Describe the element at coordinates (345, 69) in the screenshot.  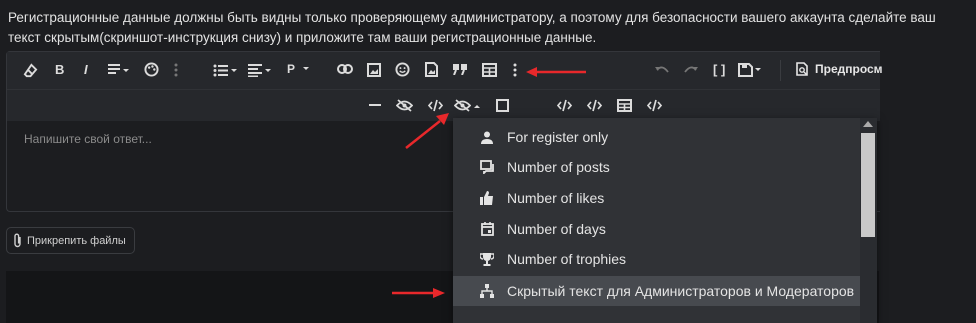
I see `link-icon` at that location.